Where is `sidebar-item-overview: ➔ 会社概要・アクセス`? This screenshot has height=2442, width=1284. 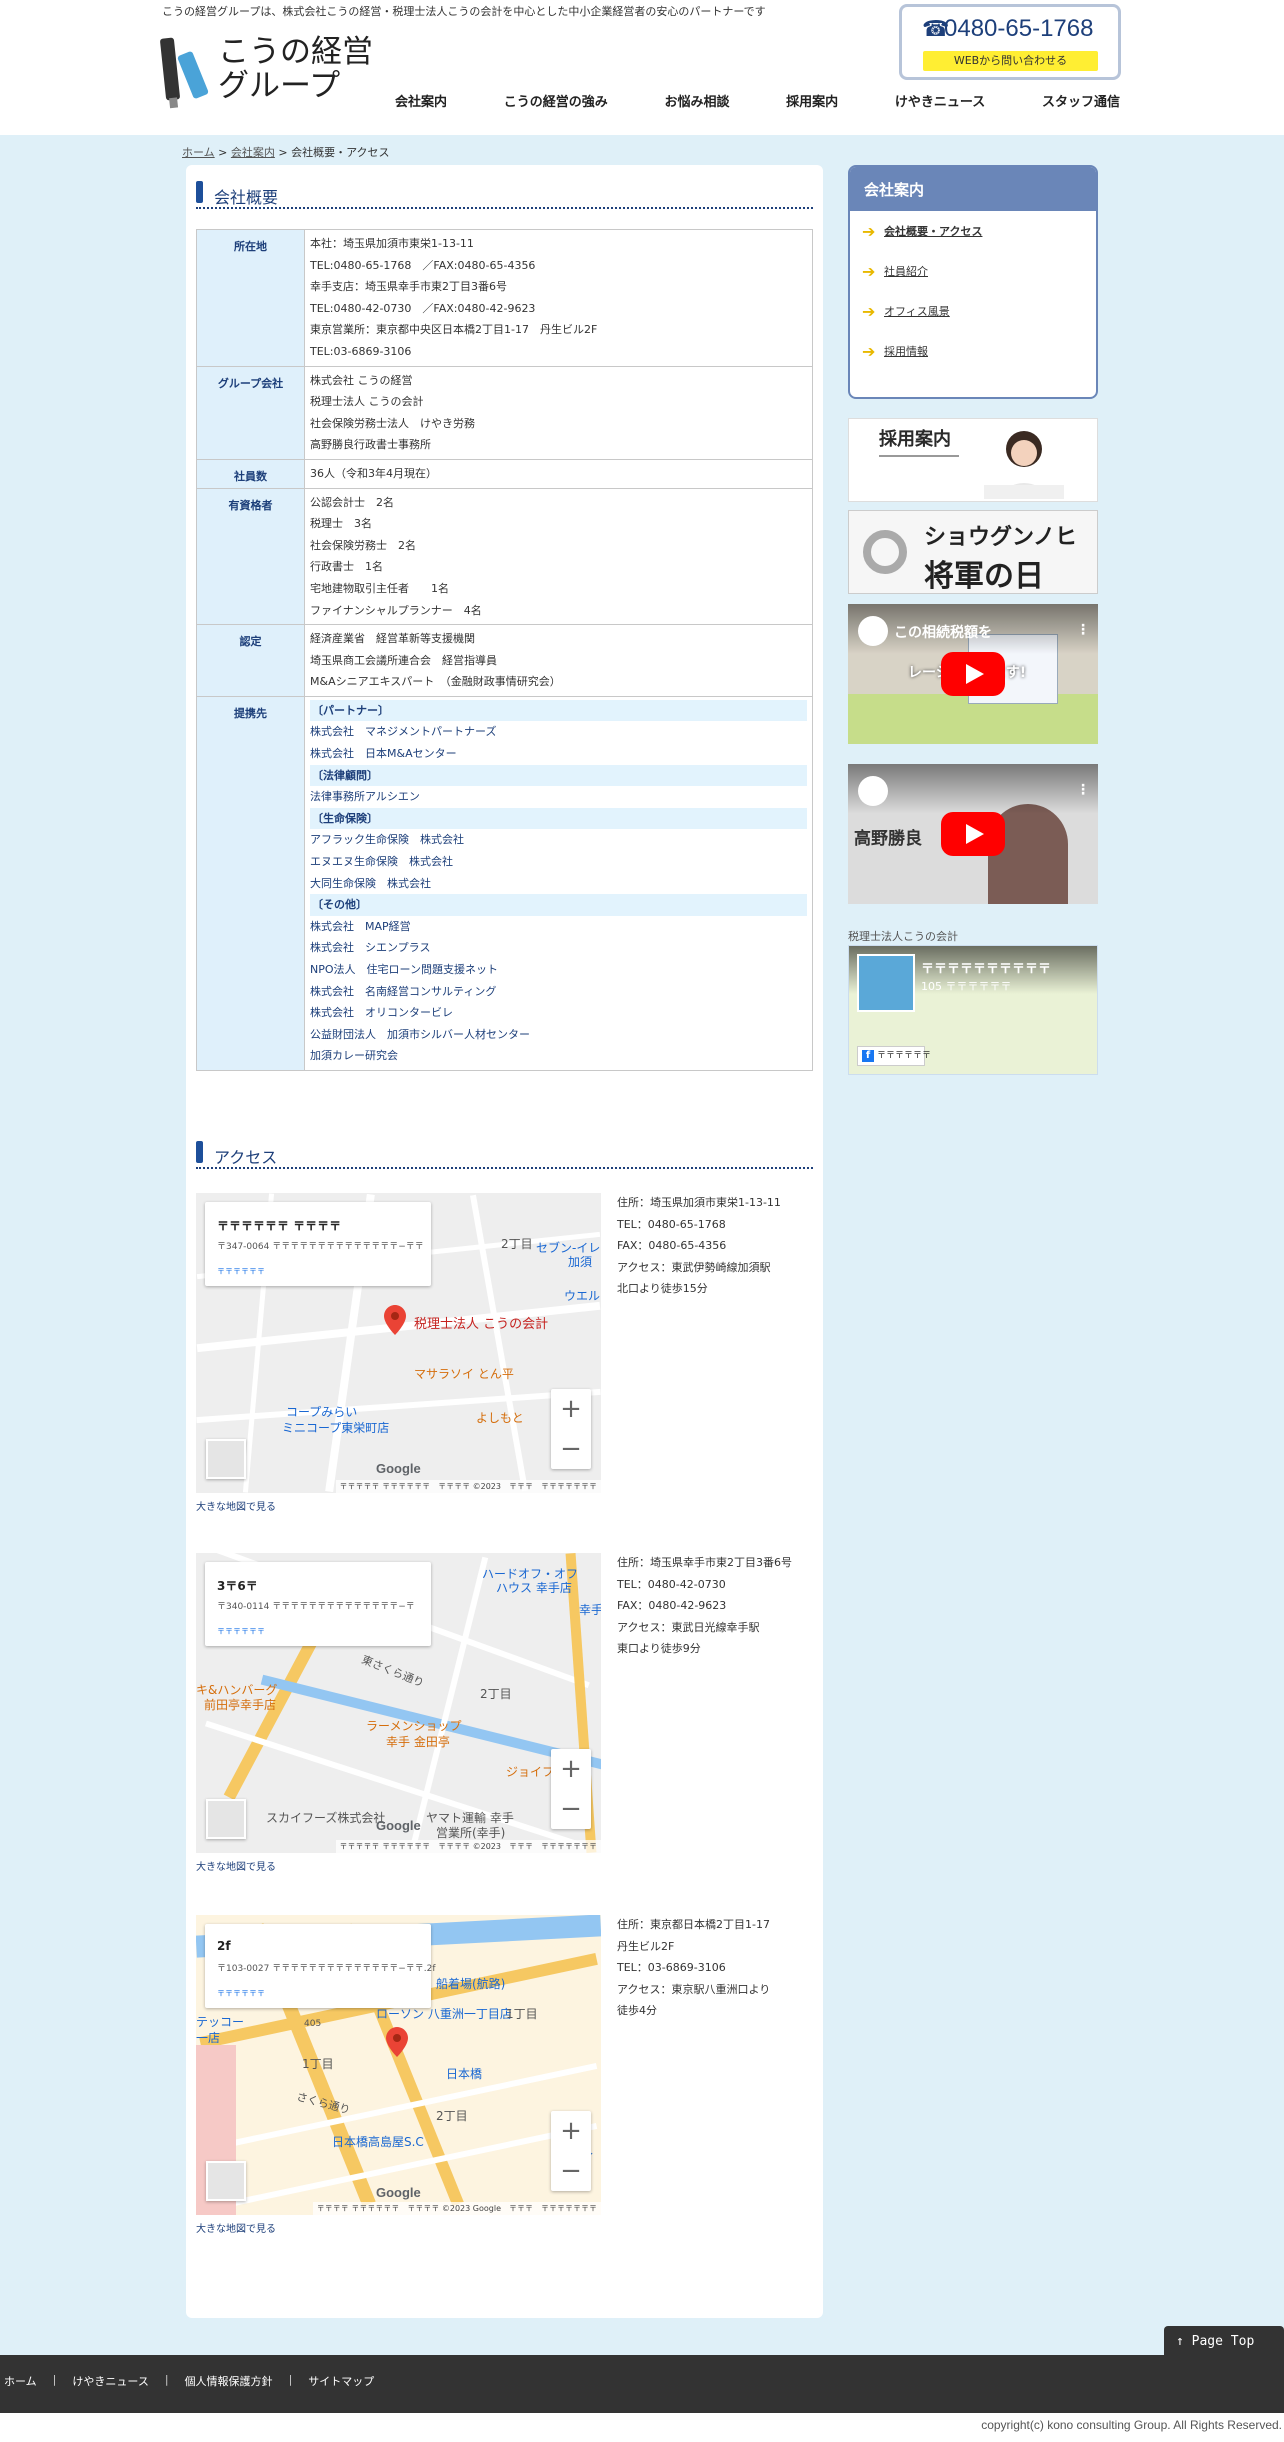
sidebar-item-overview: ➔ 会社概要・アクセス is located at coordinates (973, 243).